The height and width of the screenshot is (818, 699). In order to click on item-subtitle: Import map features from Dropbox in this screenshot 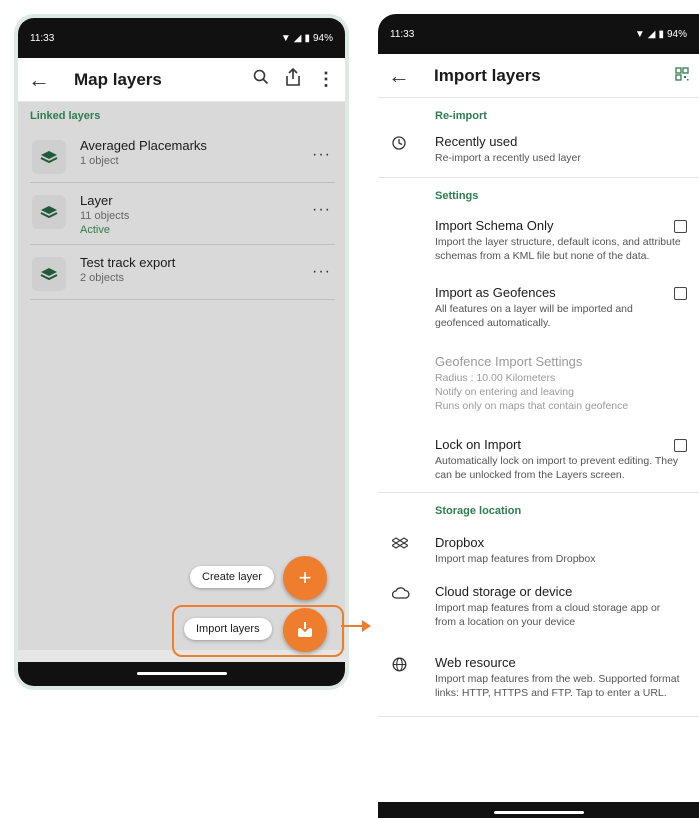, I will do `click(515, 559)`.